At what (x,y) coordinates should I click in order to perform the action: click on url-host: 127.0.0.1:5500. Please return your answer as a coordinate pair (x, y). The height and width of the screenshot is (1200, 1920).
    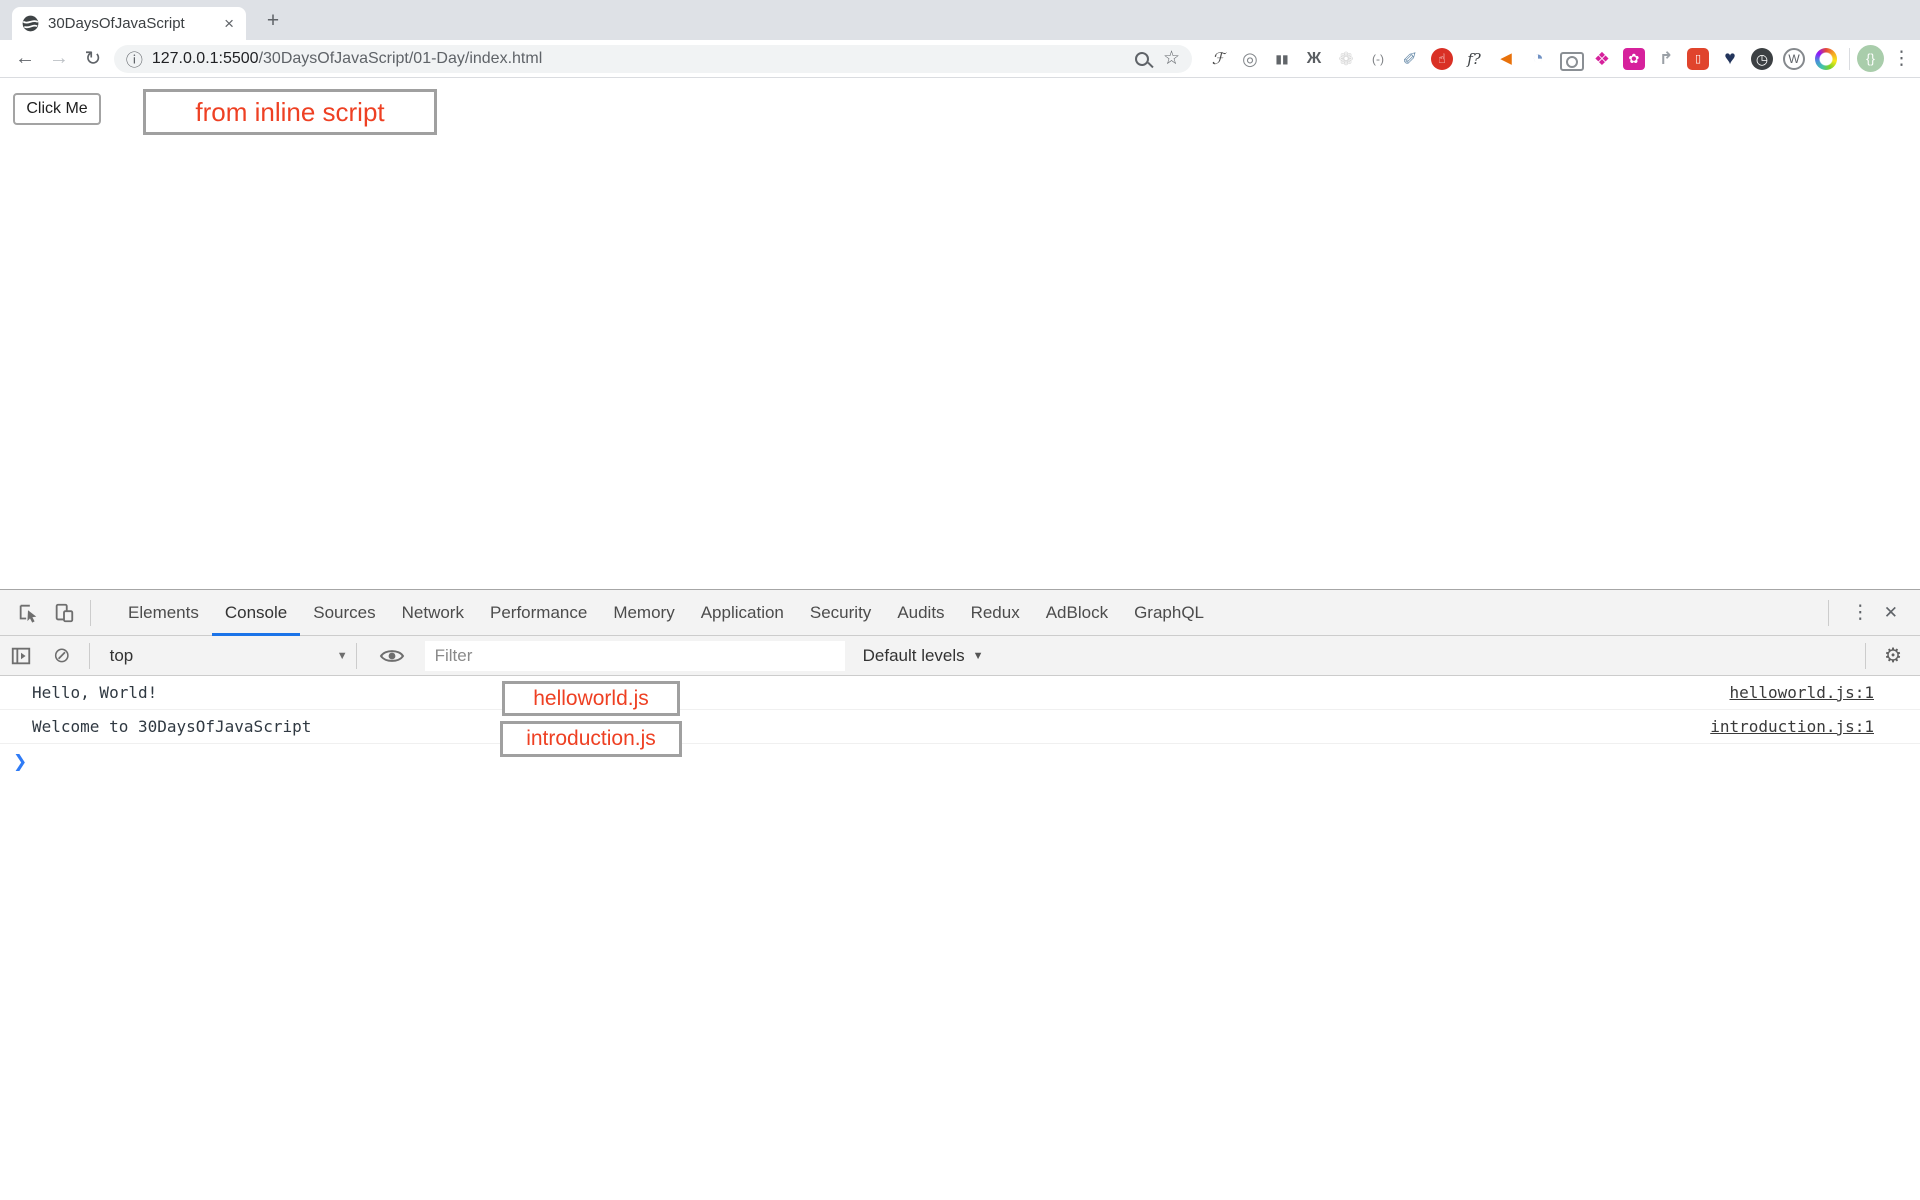
    Looking at the image, I should click on (205, 58).